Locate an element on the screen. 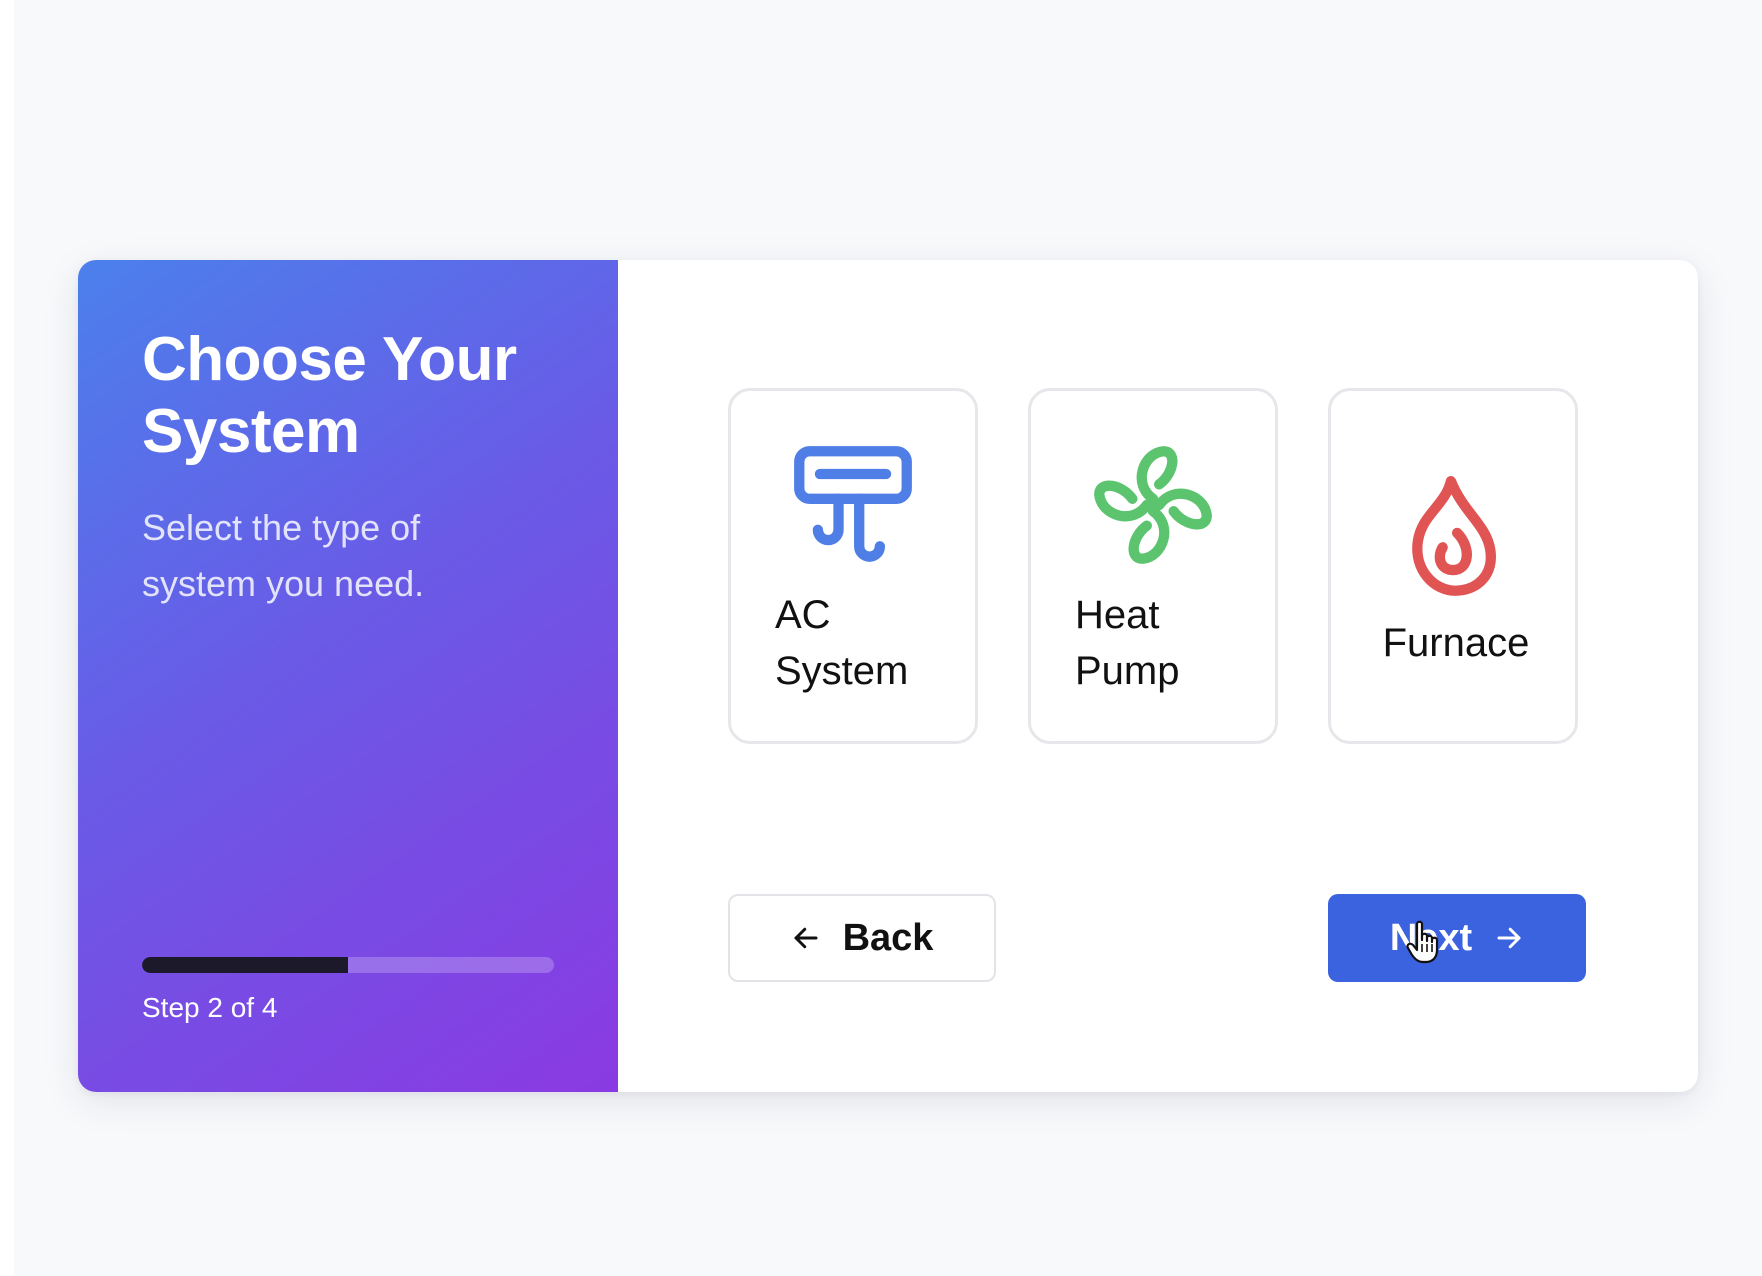 Image resolution: width=1762 pixels, height=1276 pixels. progress-bar is located at coordinates (348, 965).